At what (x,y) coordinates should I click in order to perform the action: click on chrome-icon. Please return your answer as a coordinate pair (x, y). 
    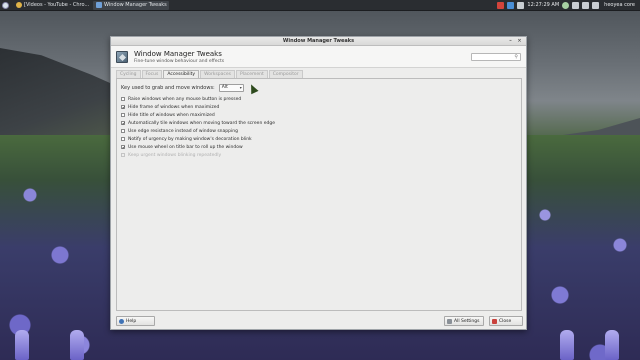
    Looking at the image, I should click on (19, 5).